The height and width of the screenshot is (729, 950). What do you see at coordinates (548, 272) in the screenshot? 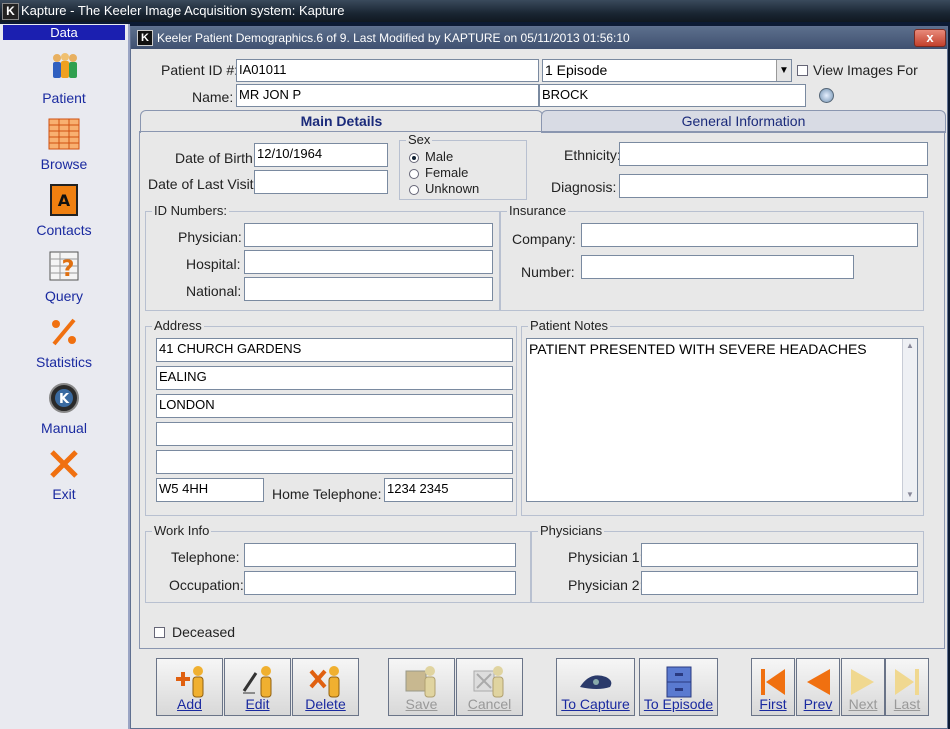
I see `insurance-number-label: Number:` at bounding box center [548, 272].